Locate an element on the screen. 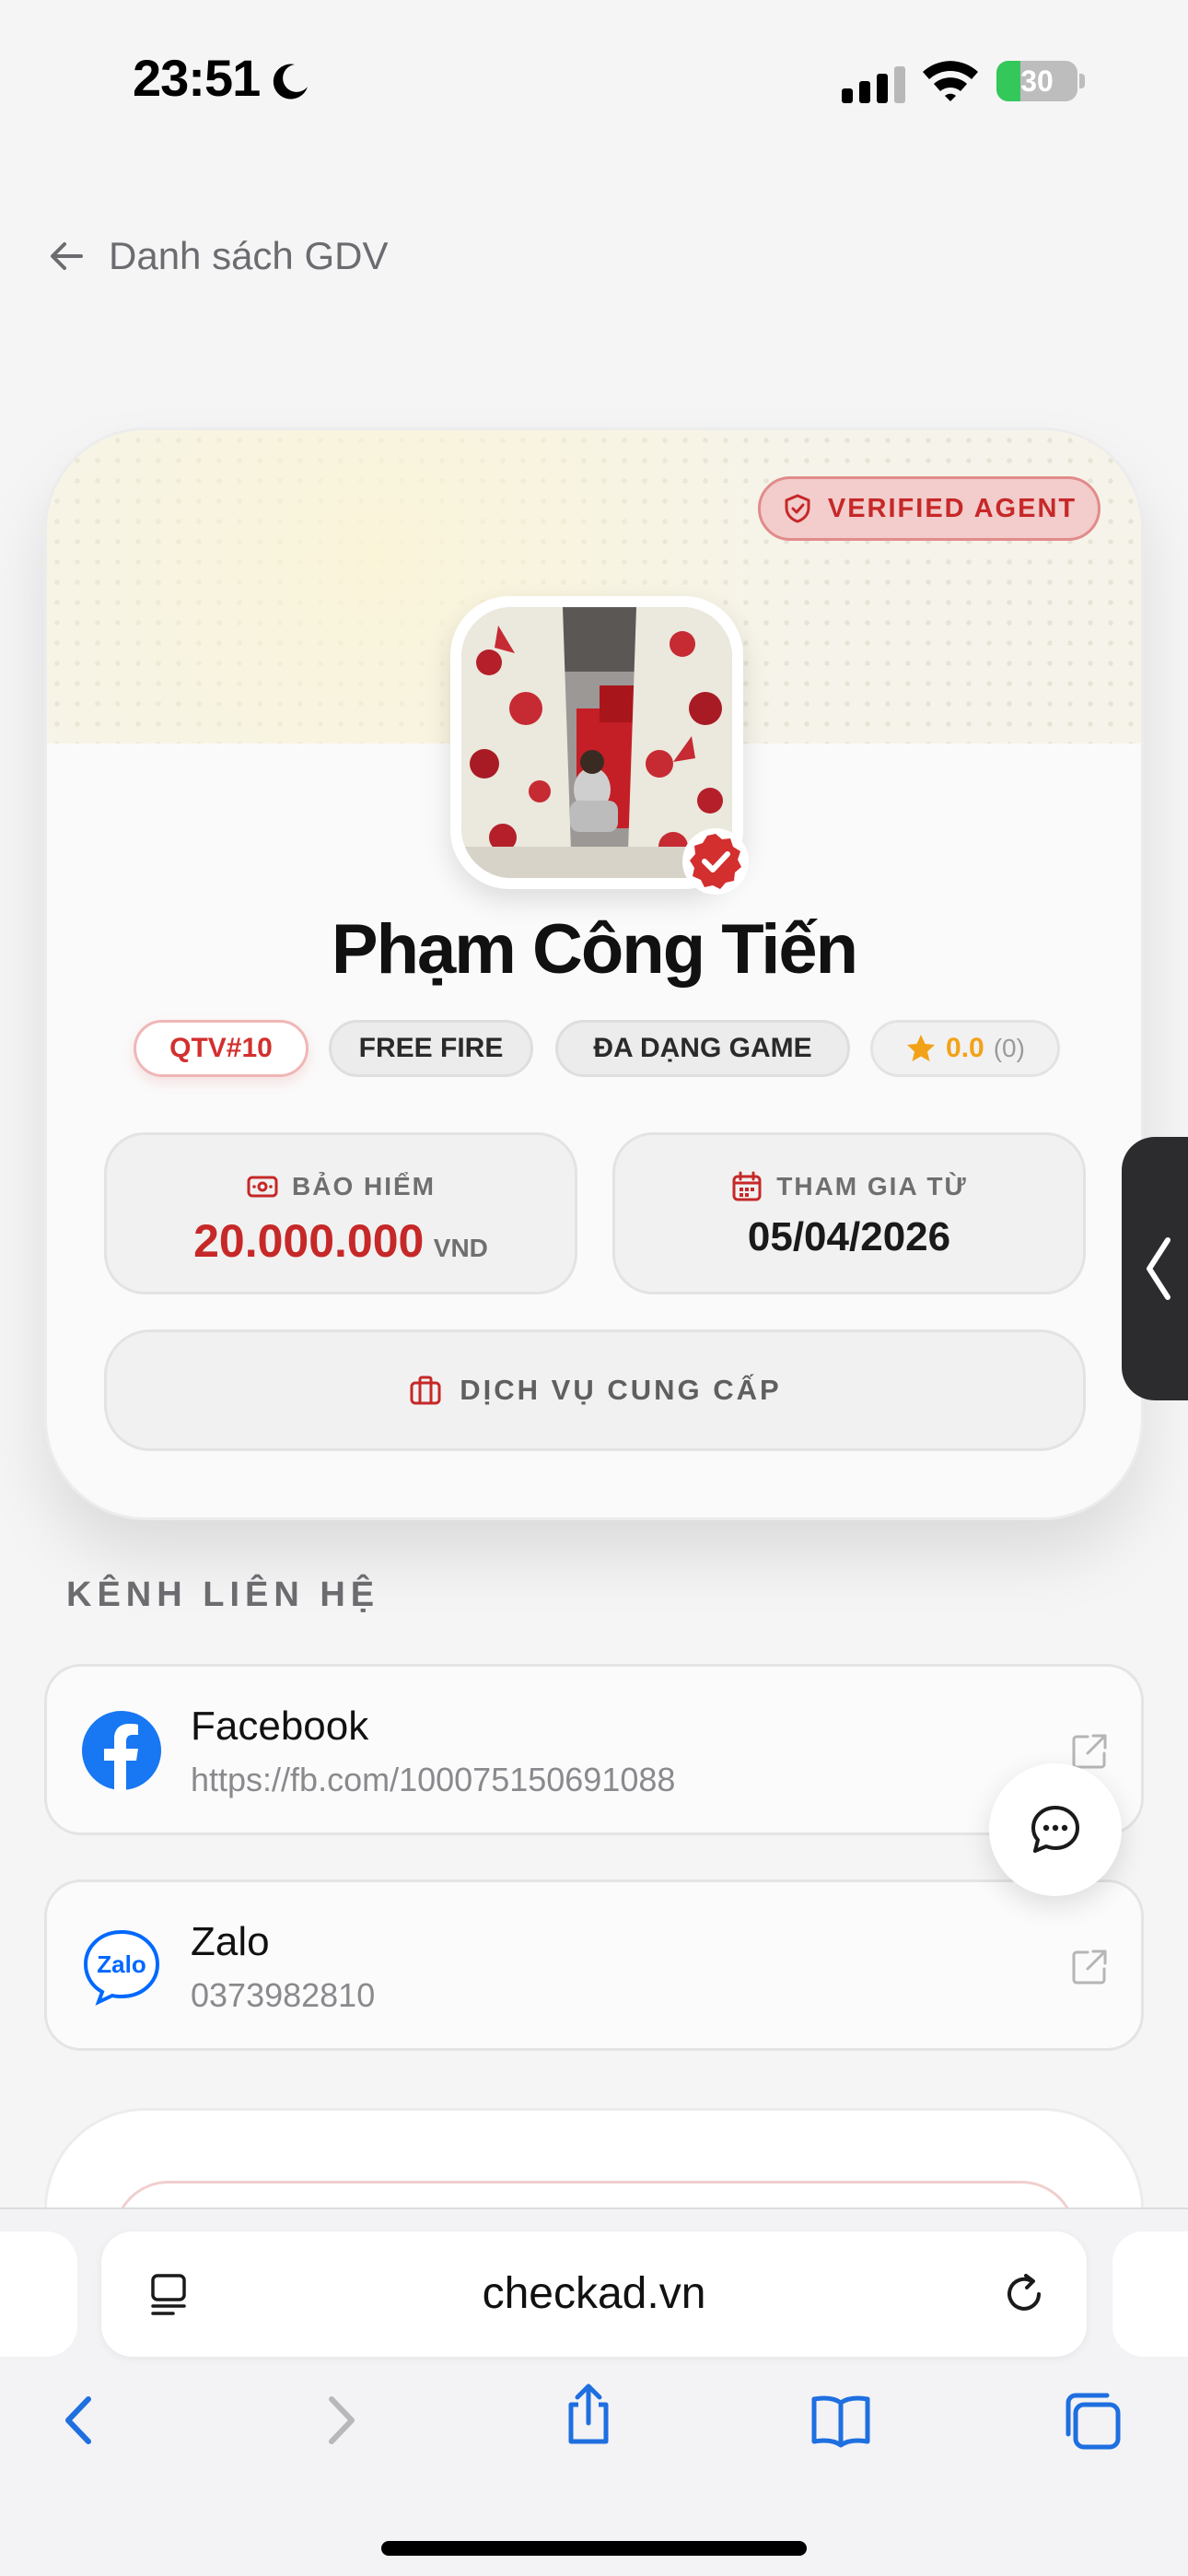 The width and height of the screenshot is (1188, 2576). wifi-icon is located at coordinates (951, 81).